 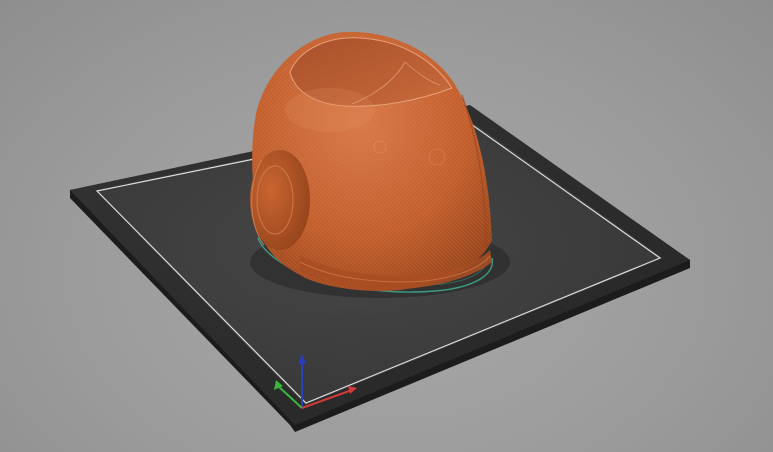 What do you see at coordinates (330, 110) in the screenshot?
I see `model-highlight` at bounding box center [330, 110].